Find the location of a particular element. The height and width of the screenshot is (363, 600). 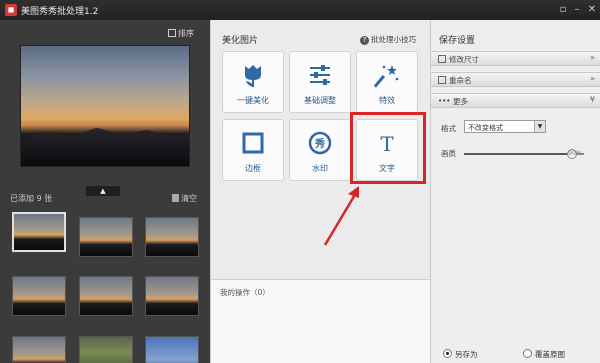

tool-basic-adjust: 基础调整 is located at coordinates (320, 82).